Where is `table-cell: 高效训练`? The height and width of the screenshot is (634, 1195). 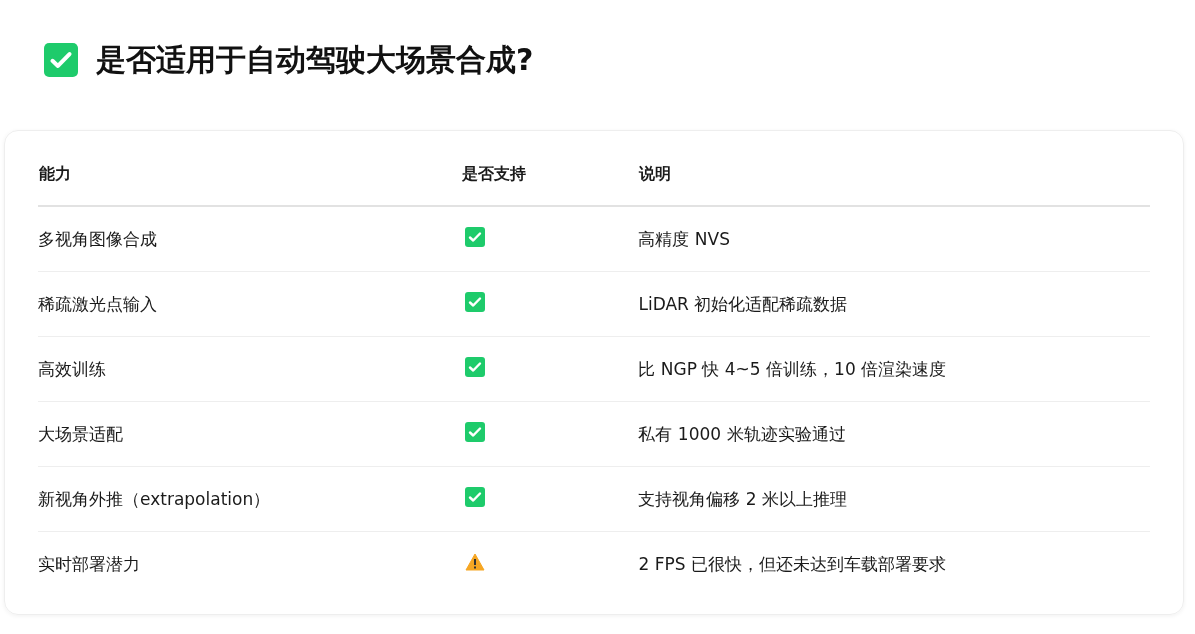
table-cell: 高效训练 is located at coordinates (72, 368).